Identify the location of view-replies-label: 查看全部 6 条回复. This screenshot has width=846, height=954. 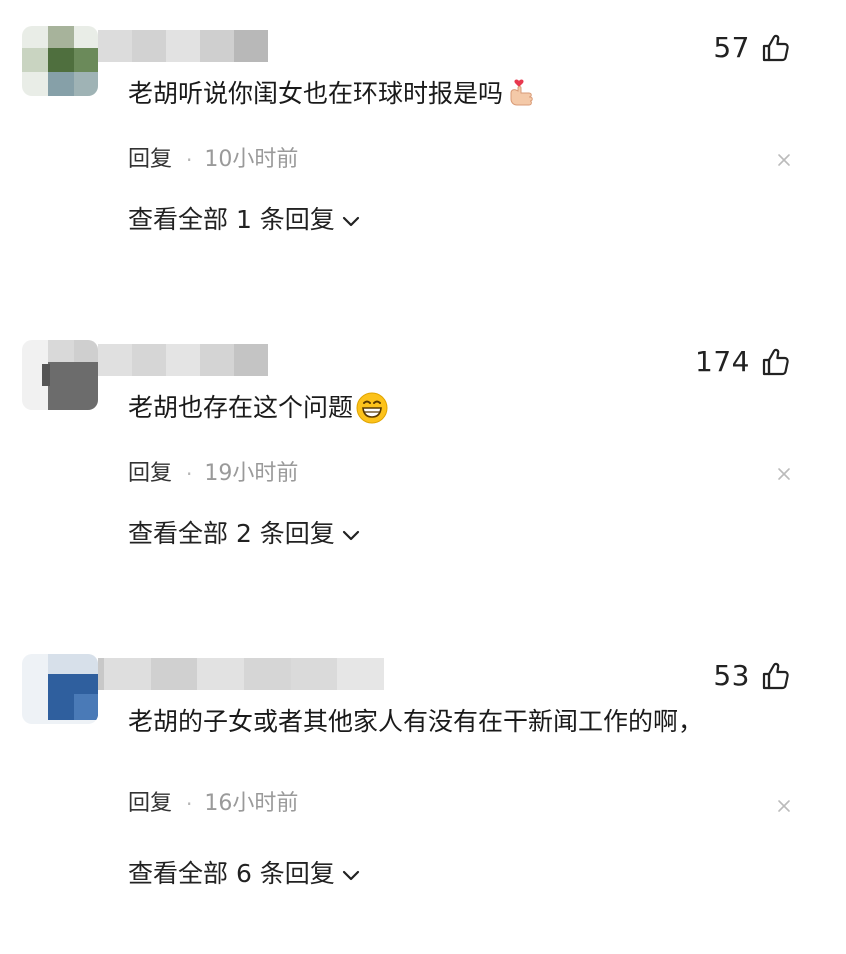
(231, 873).